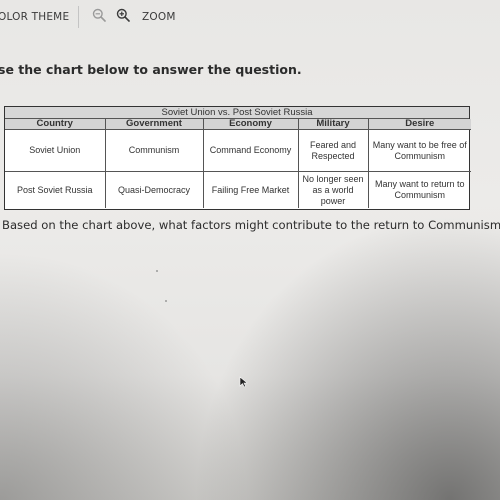 The image size is (500, 500). What do you see at coordinates (99, 15) in the screenshot?
I see `zoom-out-icon` at bounding box center [99, 15].